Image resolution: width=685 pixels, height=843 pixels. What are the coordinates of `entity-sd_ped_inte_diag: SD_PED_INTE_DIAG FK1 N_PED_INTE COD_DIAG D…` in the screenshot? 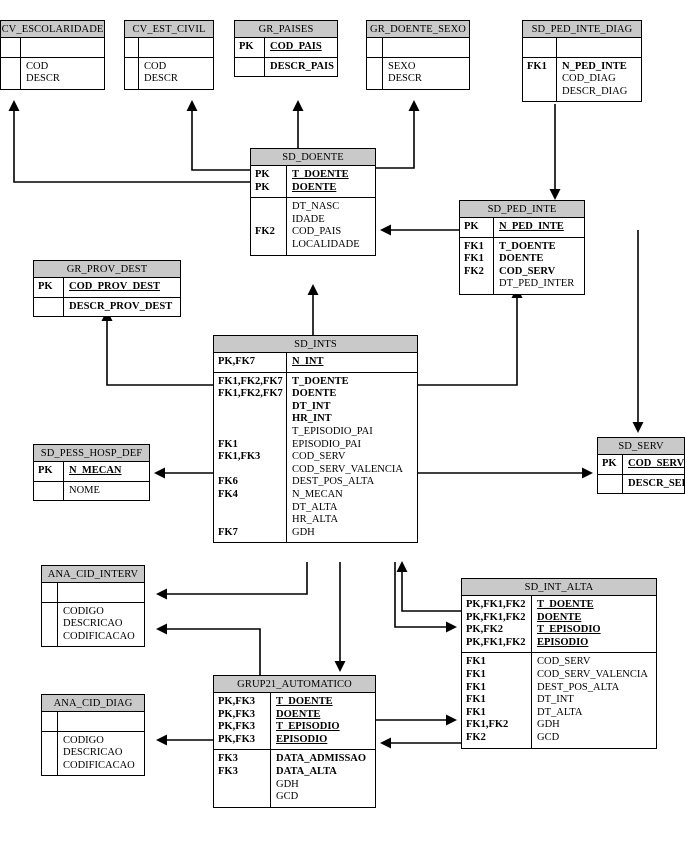 It's located at (582, 61).